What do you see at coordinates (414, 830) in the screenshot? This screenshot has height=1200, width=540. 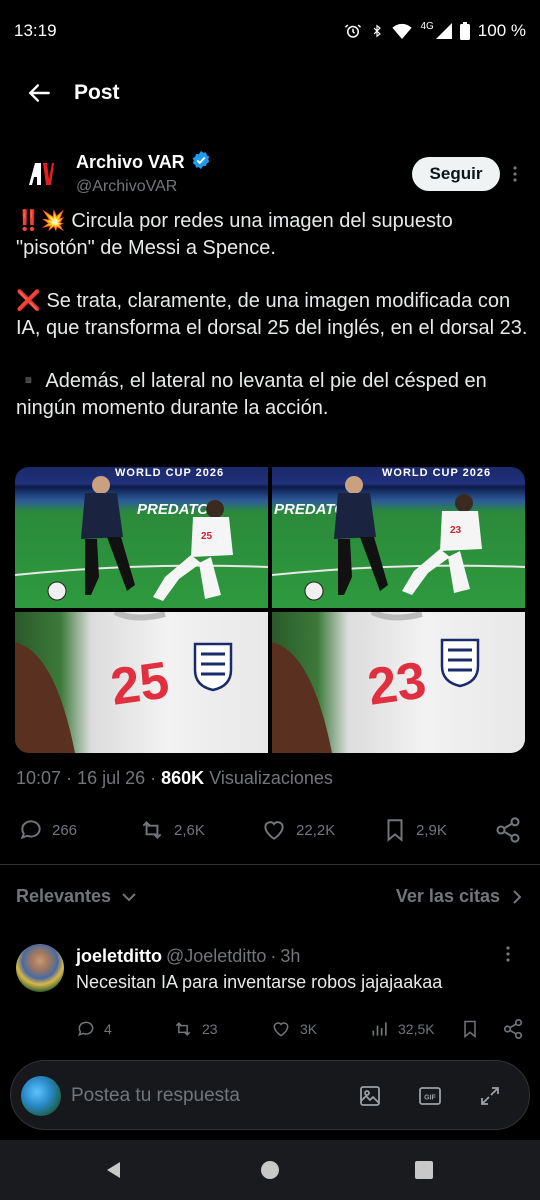 I see `bookmark-button: 2,9K` at bounding box center [414, 830].